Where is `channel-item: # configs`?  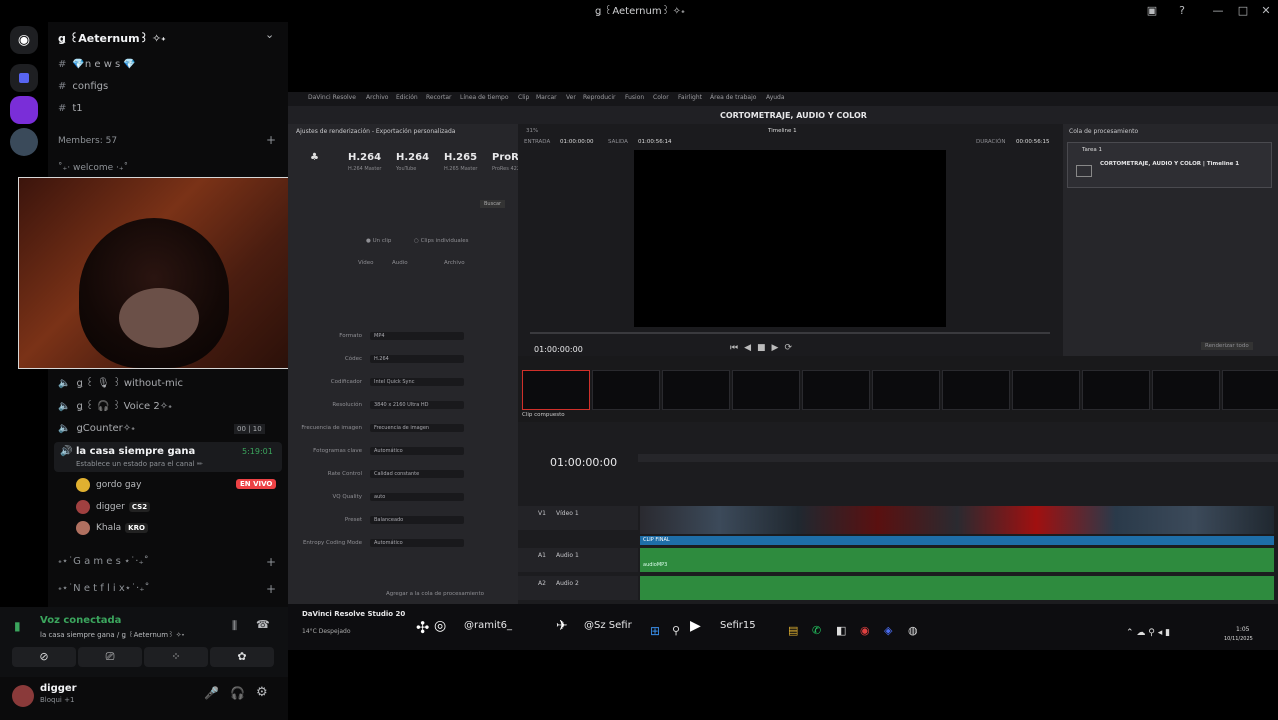
channel-item: # configs is located at coordinates (83, 87).